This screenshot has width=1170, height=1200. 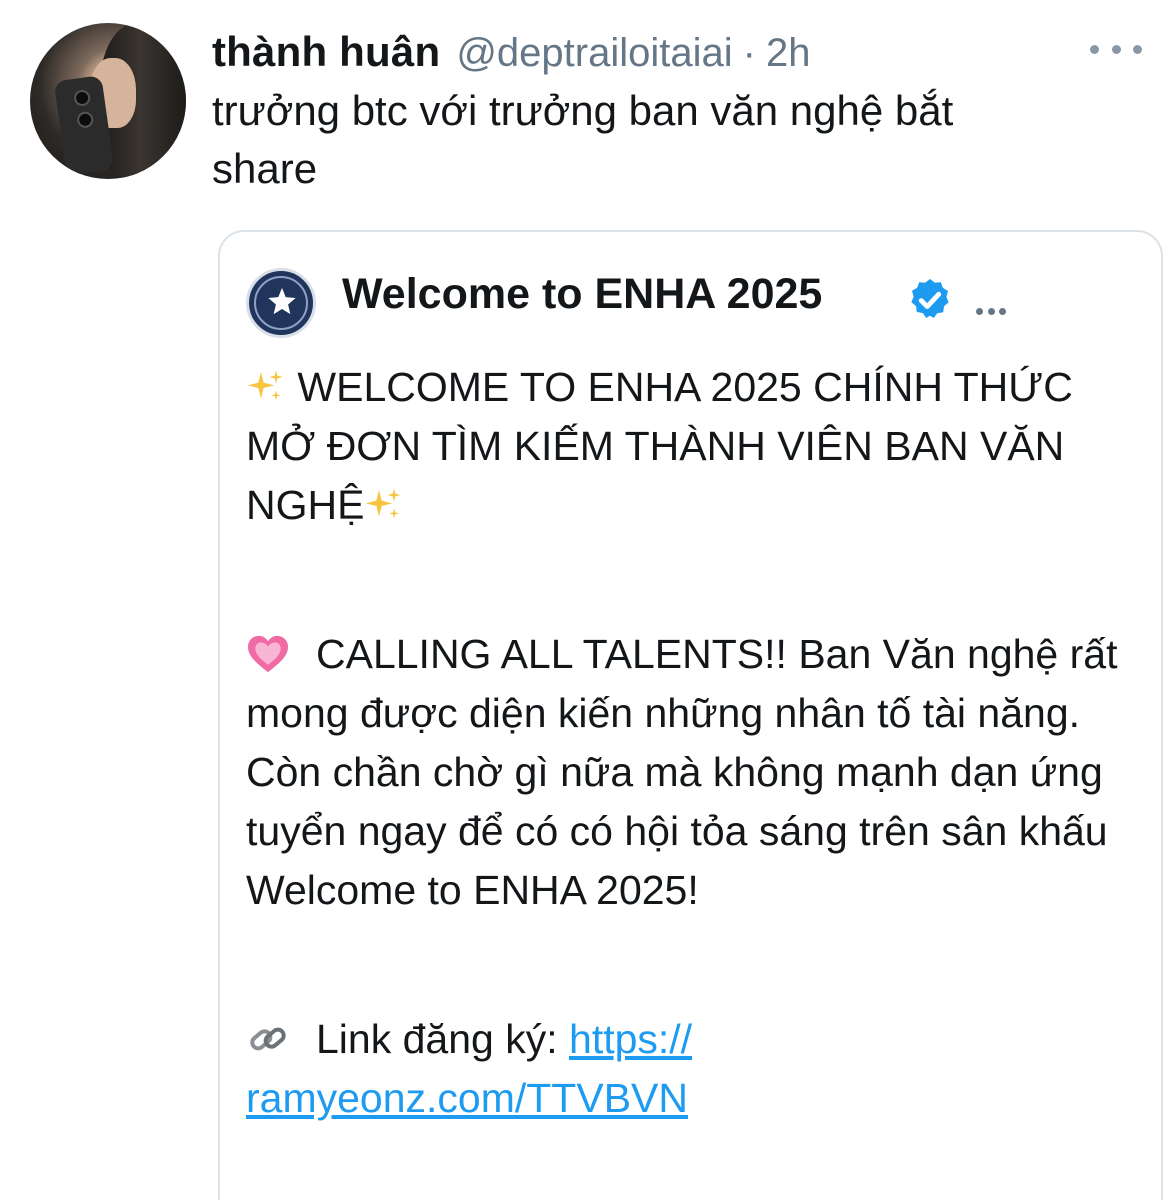 I want to click on tweet-header: thành huân @deptrailoitaiai · 2h, so click(x=511, y=52).